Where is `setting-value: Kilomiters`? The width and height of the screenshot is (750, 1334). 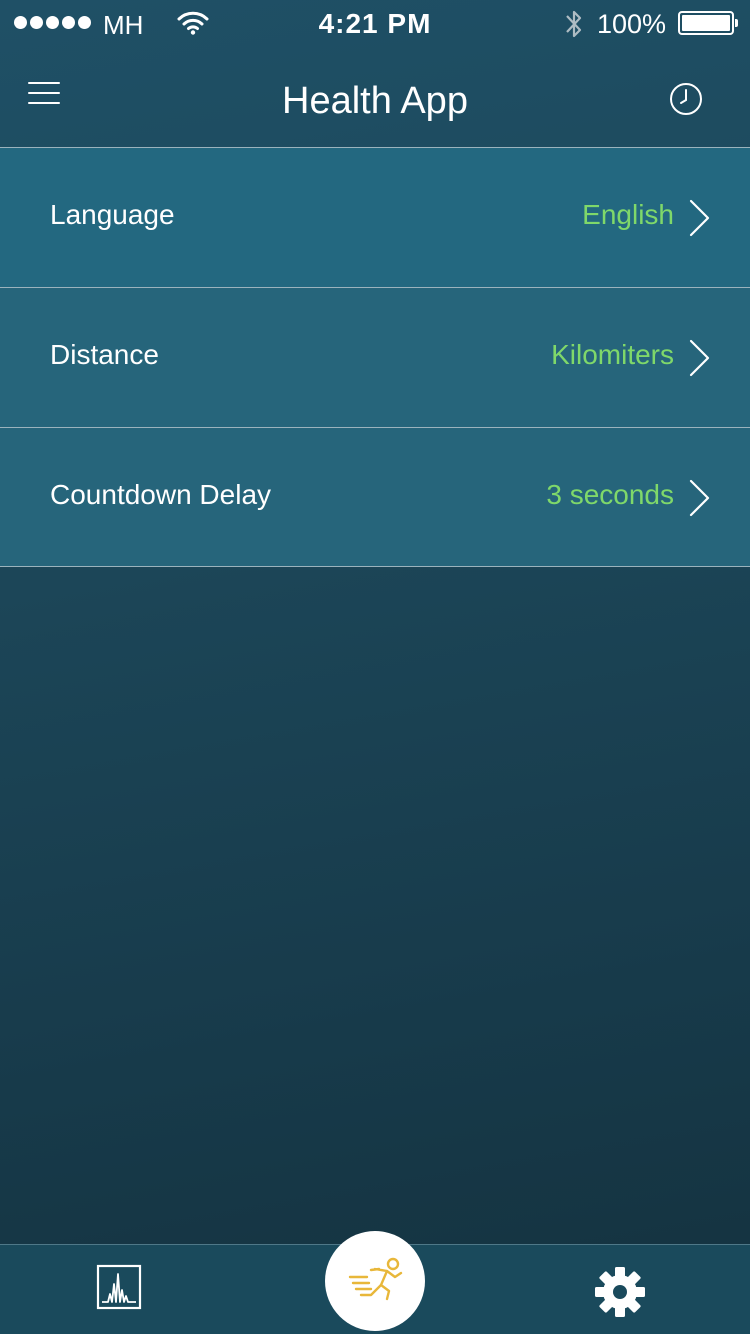
setting-value: Kilomiters is located at coordinates (612, 354).